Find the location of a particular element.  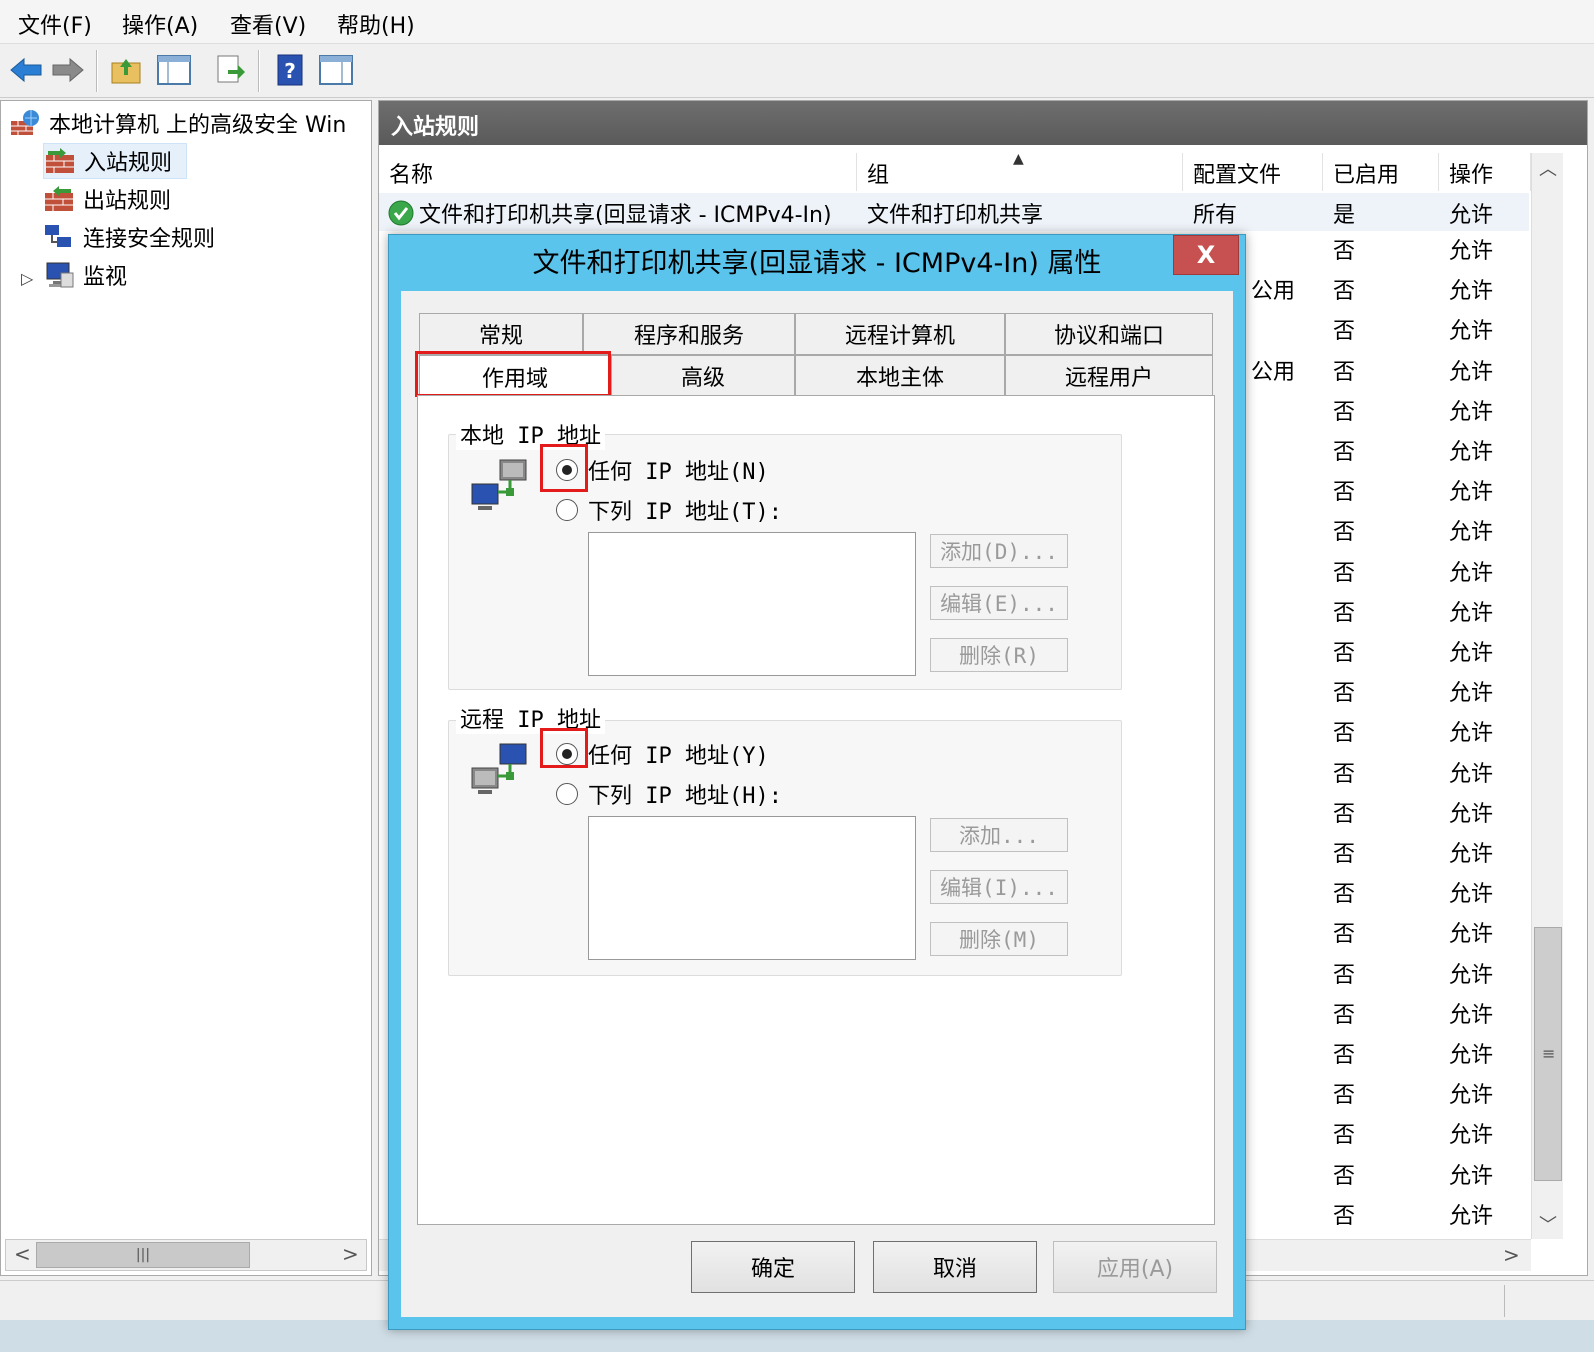

help-icon: ? is located at coordinates (290, 70).